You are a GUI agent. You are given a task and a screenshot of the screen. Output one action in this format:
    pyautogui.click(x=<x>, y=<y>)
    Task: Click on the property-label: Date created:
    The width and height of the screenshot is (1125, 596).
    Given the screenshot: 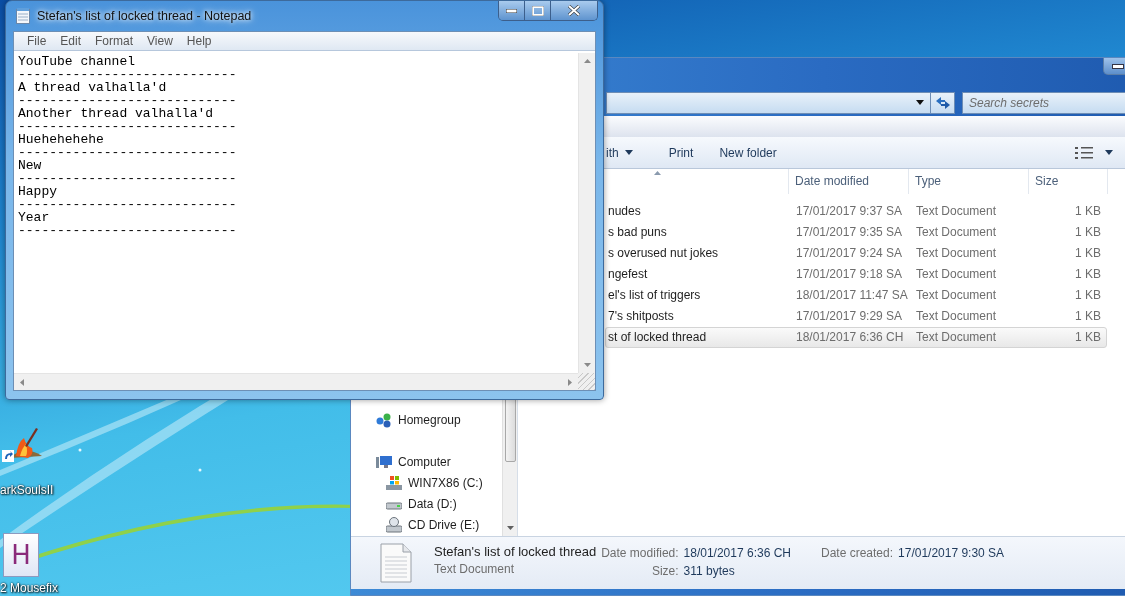 What is the action you would take?
    pyautogui.click(x=857, y=552)
    